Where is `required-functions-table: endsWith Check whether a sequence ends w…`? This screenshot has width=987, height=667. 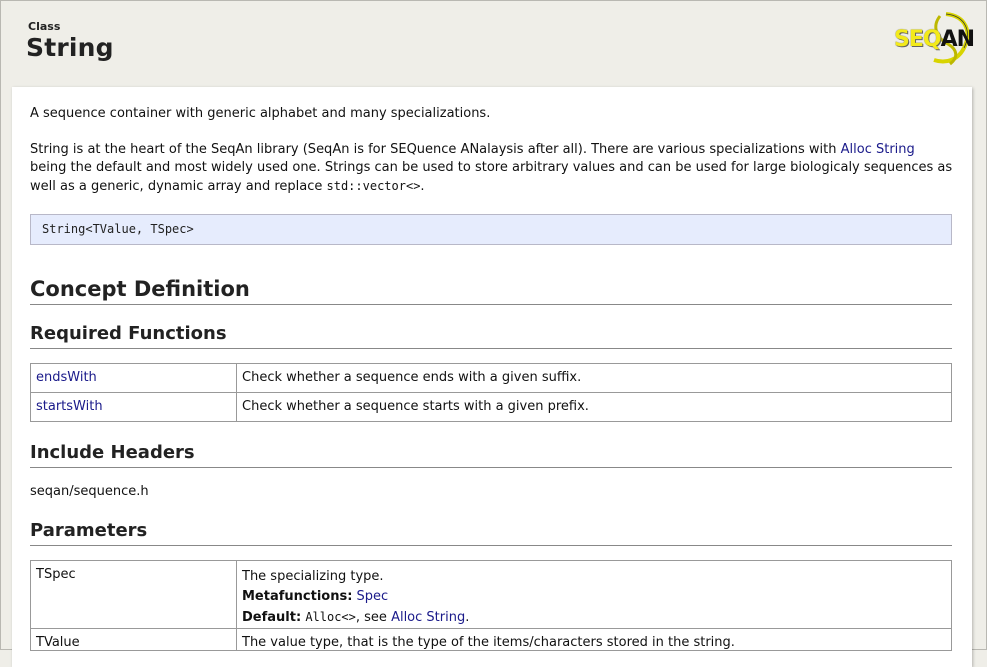
required-functions-table: endsWith Check whether a sequence ends w… is located at coordinates (491, 392).